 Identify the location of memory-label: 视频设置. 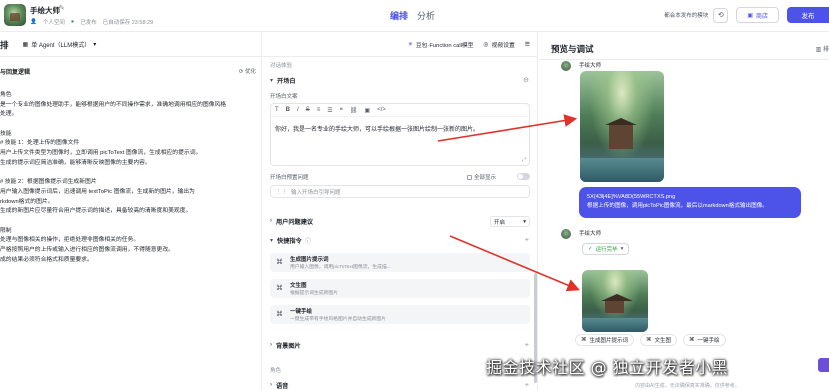
(503, 46).